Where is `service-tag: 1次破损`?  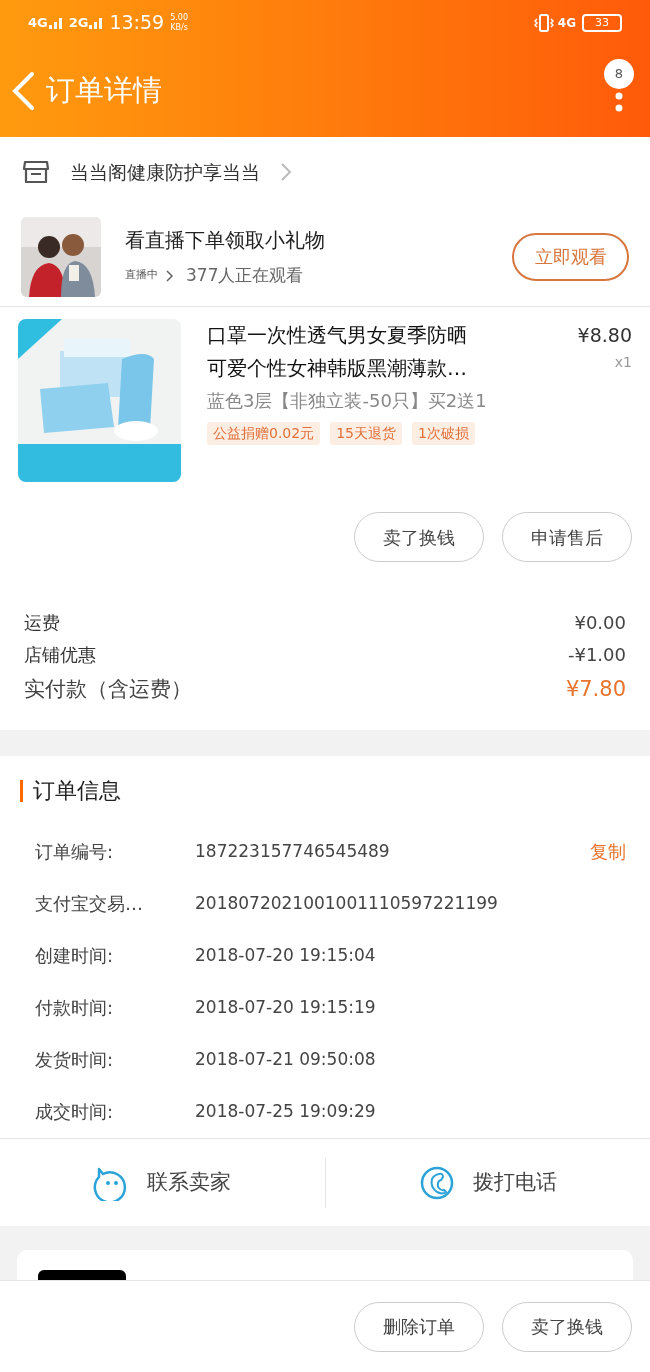 service-tag: 1次破损 is located at coordinates (443, 433).